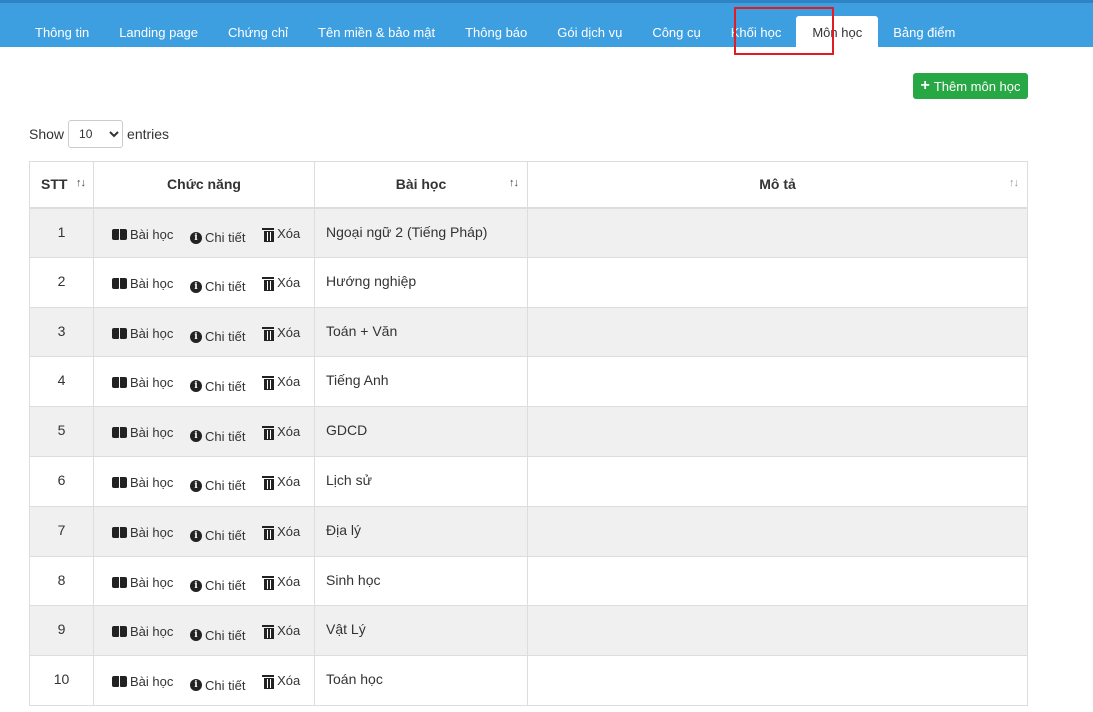 Image resolution: width=1093 pixels, height=712 pixels. I want to click on table-row: 3 Bài học i Chi tiết Xóa Toán + Văn, so click(528, 332).